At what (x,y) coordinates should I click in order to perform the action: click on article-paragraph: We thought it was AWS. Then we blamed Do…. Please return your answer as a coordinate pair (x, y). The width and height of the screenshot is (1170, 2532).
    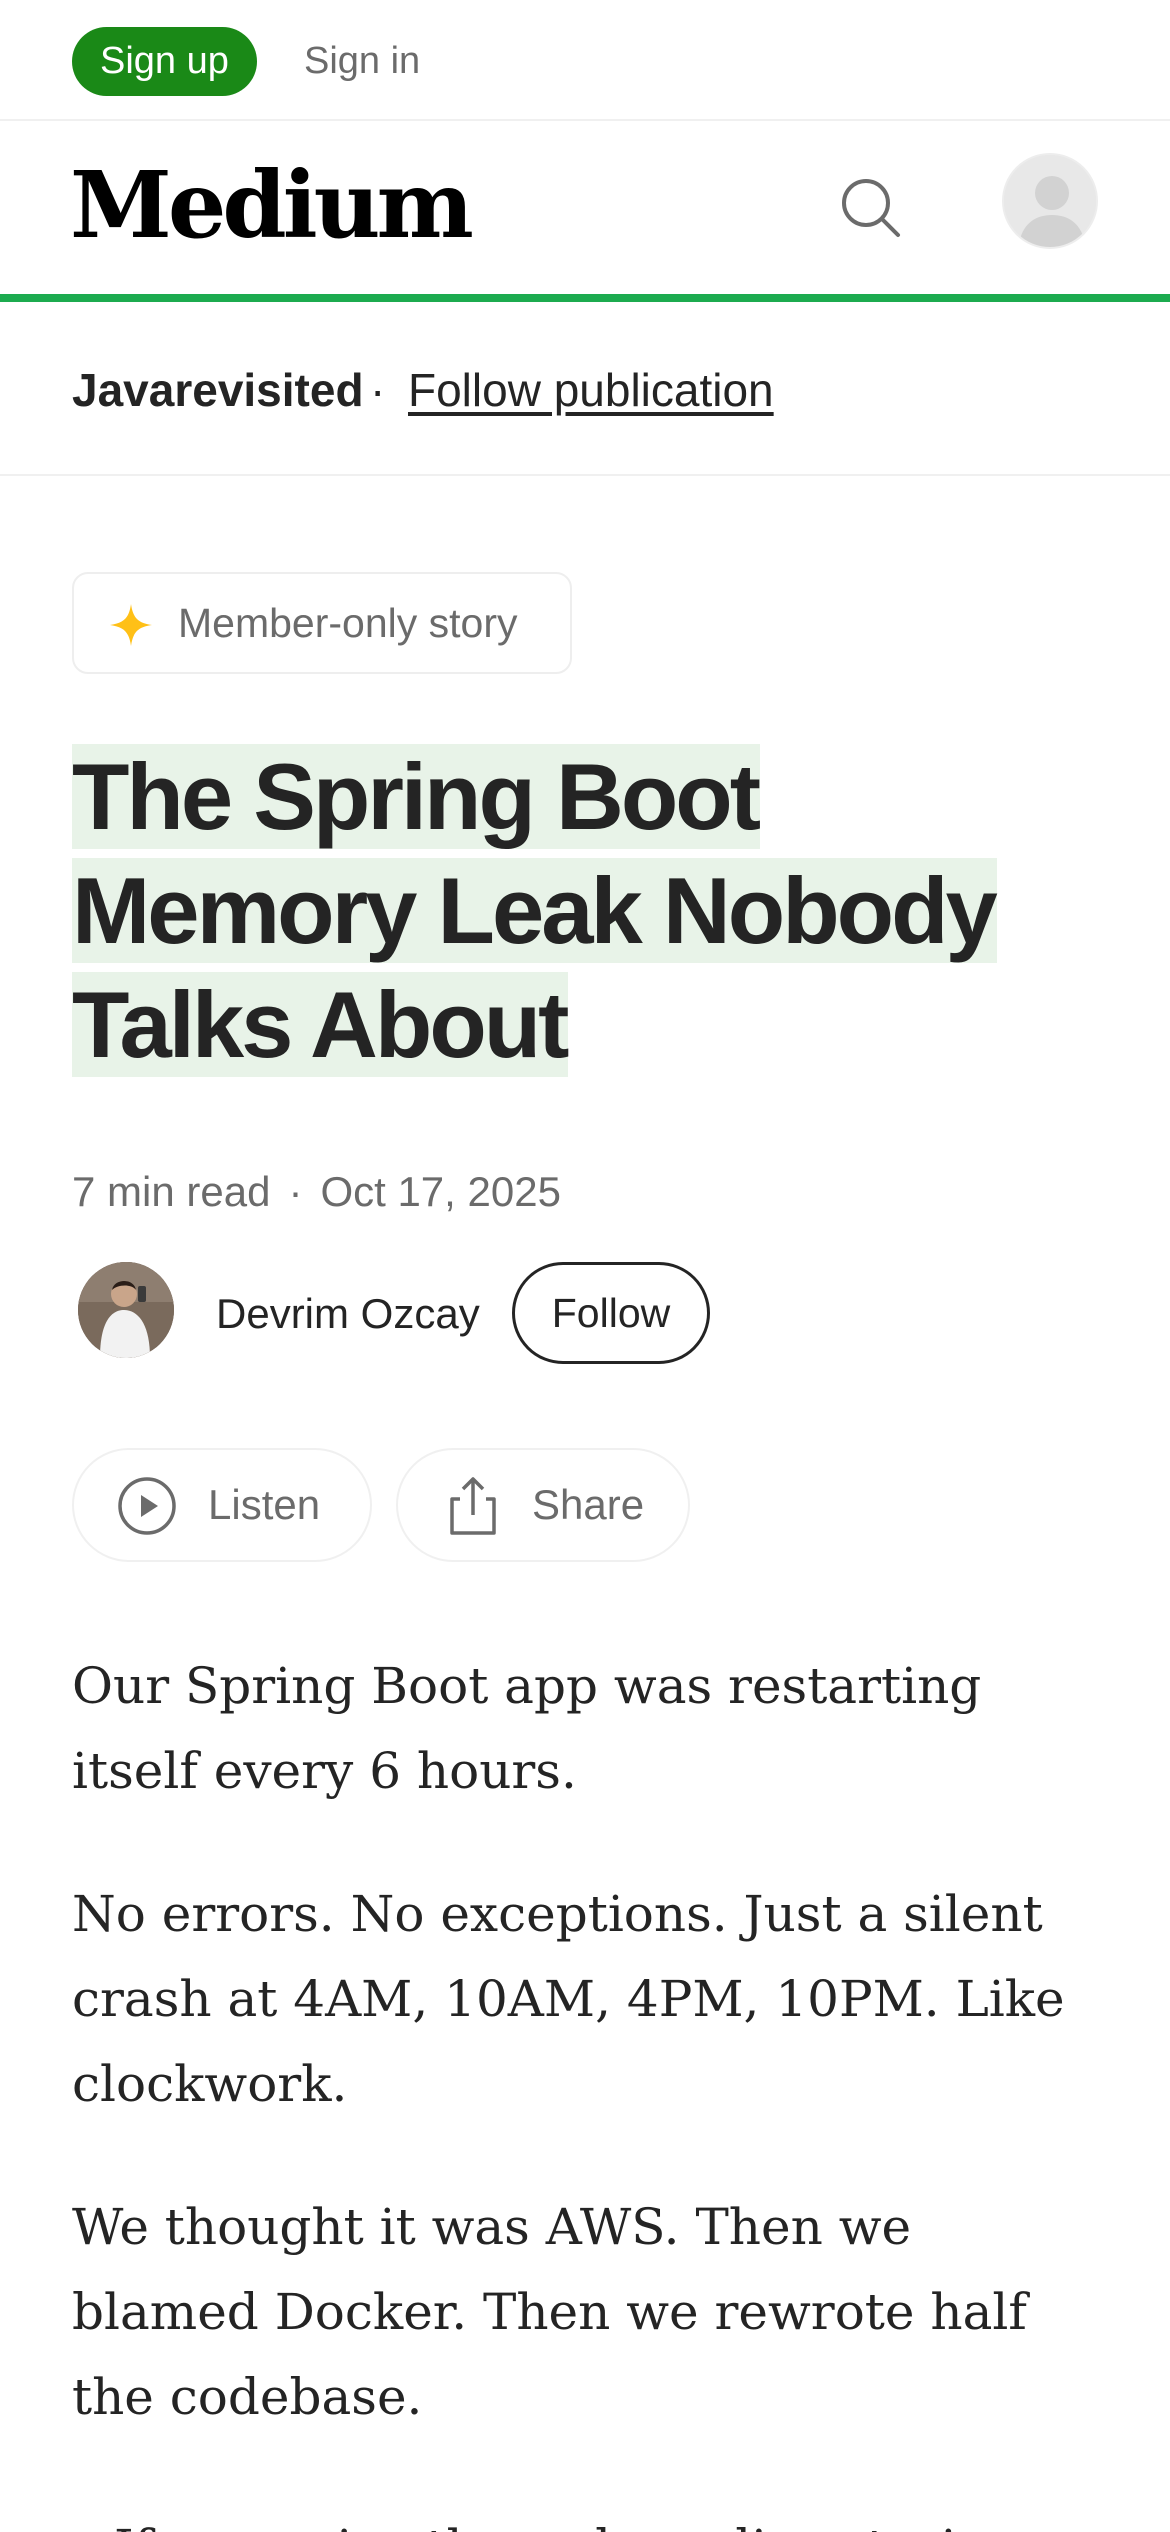
    Looking at the image, I should click on (549, 2312).